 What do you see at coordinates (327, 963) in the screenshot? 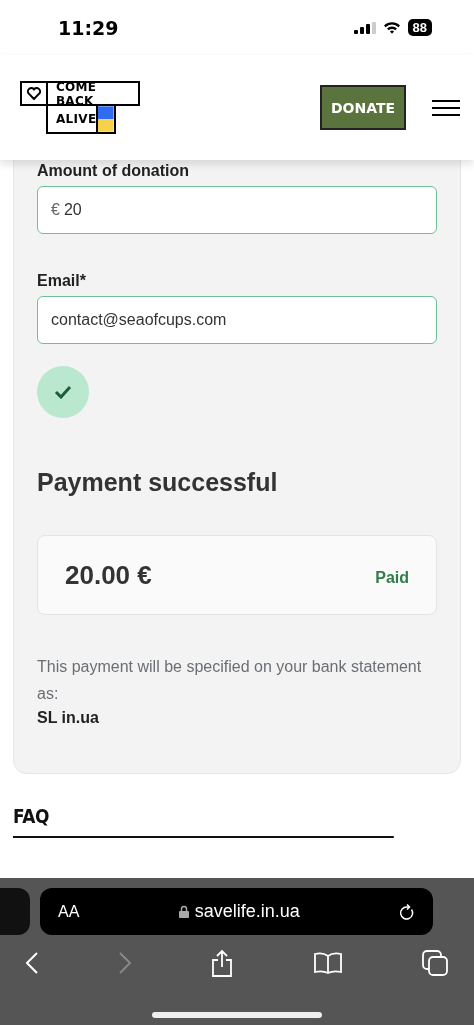
I see `book-icon` at bounding box center [327, 963].